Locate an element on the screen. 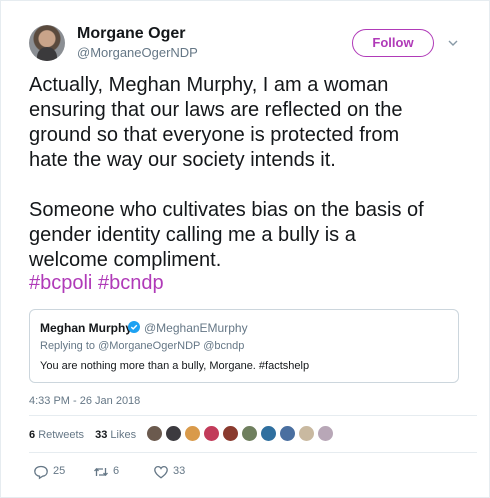 The height and width of the screenshot is (498, 490). reply-icon is located at coordinates (41, 472).